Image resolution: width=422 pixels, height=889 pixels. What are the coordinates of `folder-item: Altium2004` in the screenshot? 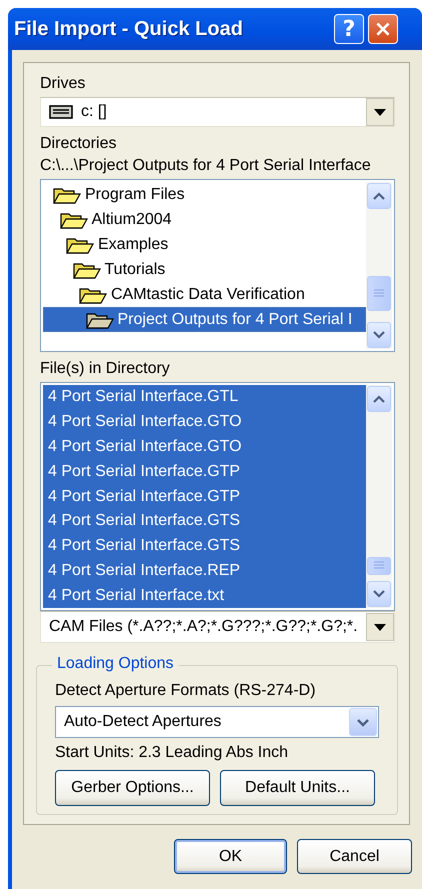 It's located at (204, 219).